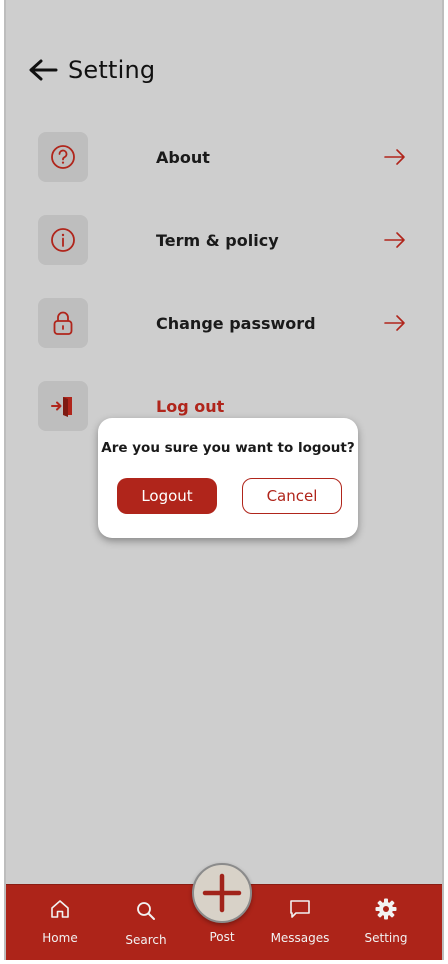  I want to click on post-button, so click(222, 893).